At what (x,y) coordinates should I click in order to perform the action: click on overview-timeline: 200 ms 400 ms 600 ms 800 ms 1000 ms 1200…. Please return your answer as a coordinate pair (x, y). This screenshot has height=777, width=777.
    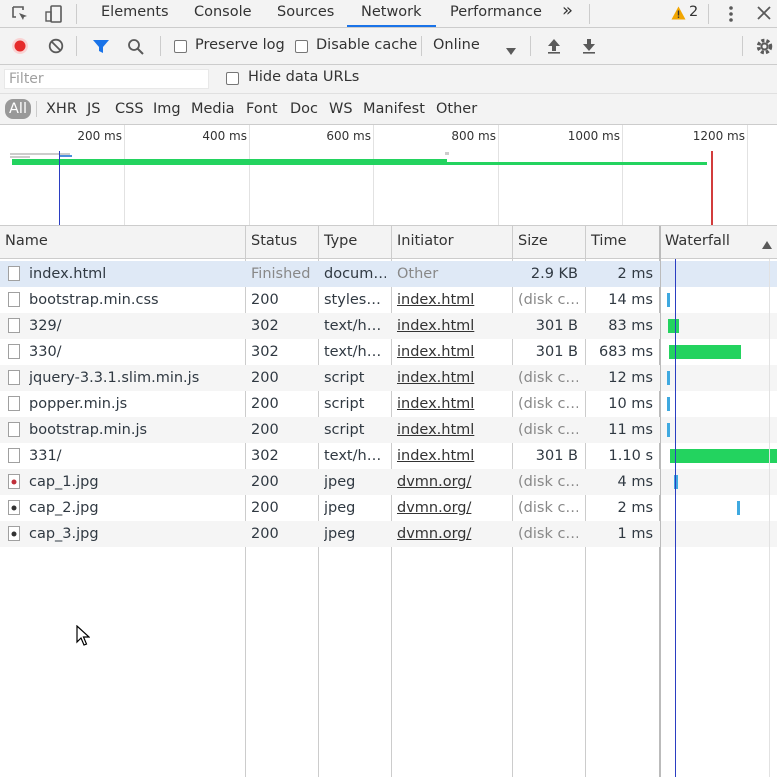
    Looking at the image, I should click on (388, 175).